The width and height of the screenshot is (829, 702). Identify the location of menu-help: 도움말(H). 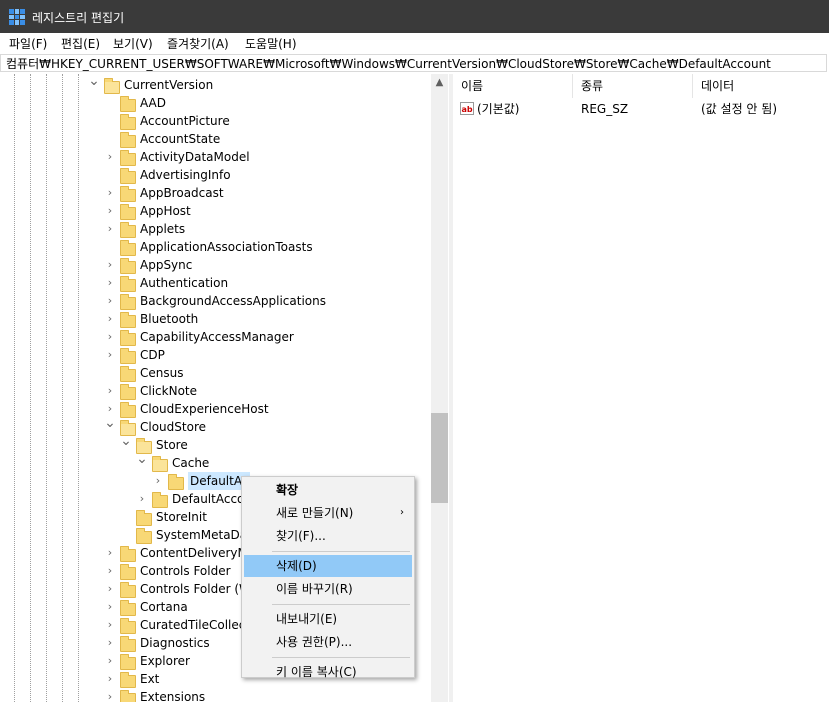
(271, 43).